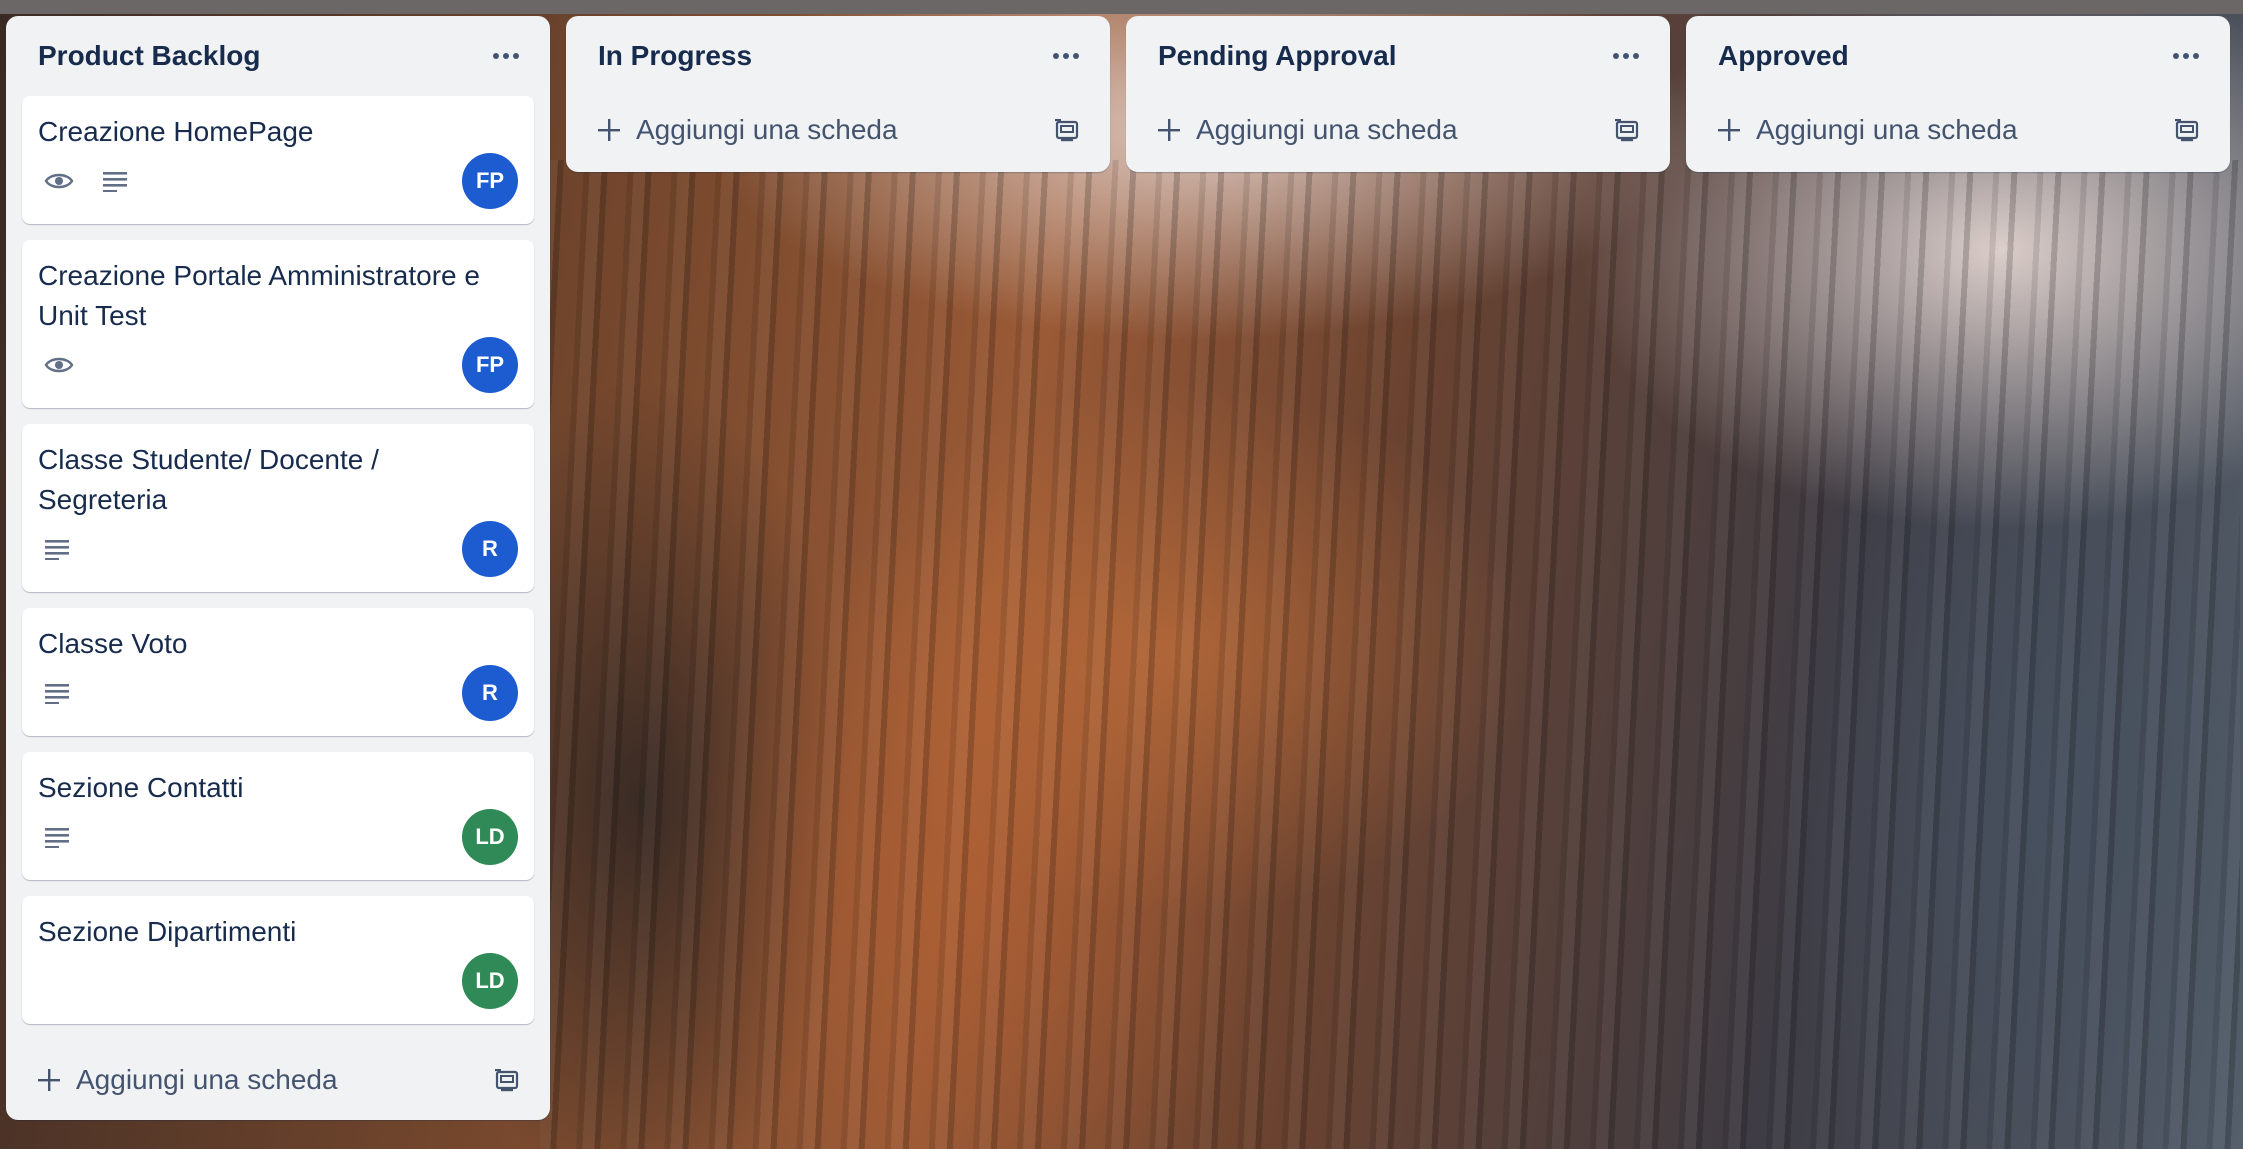 The image size is (2243, 1149). I want to click on card-sezione-dipartimenti: Sezione Dipartimenti LD, so click(278, 960).